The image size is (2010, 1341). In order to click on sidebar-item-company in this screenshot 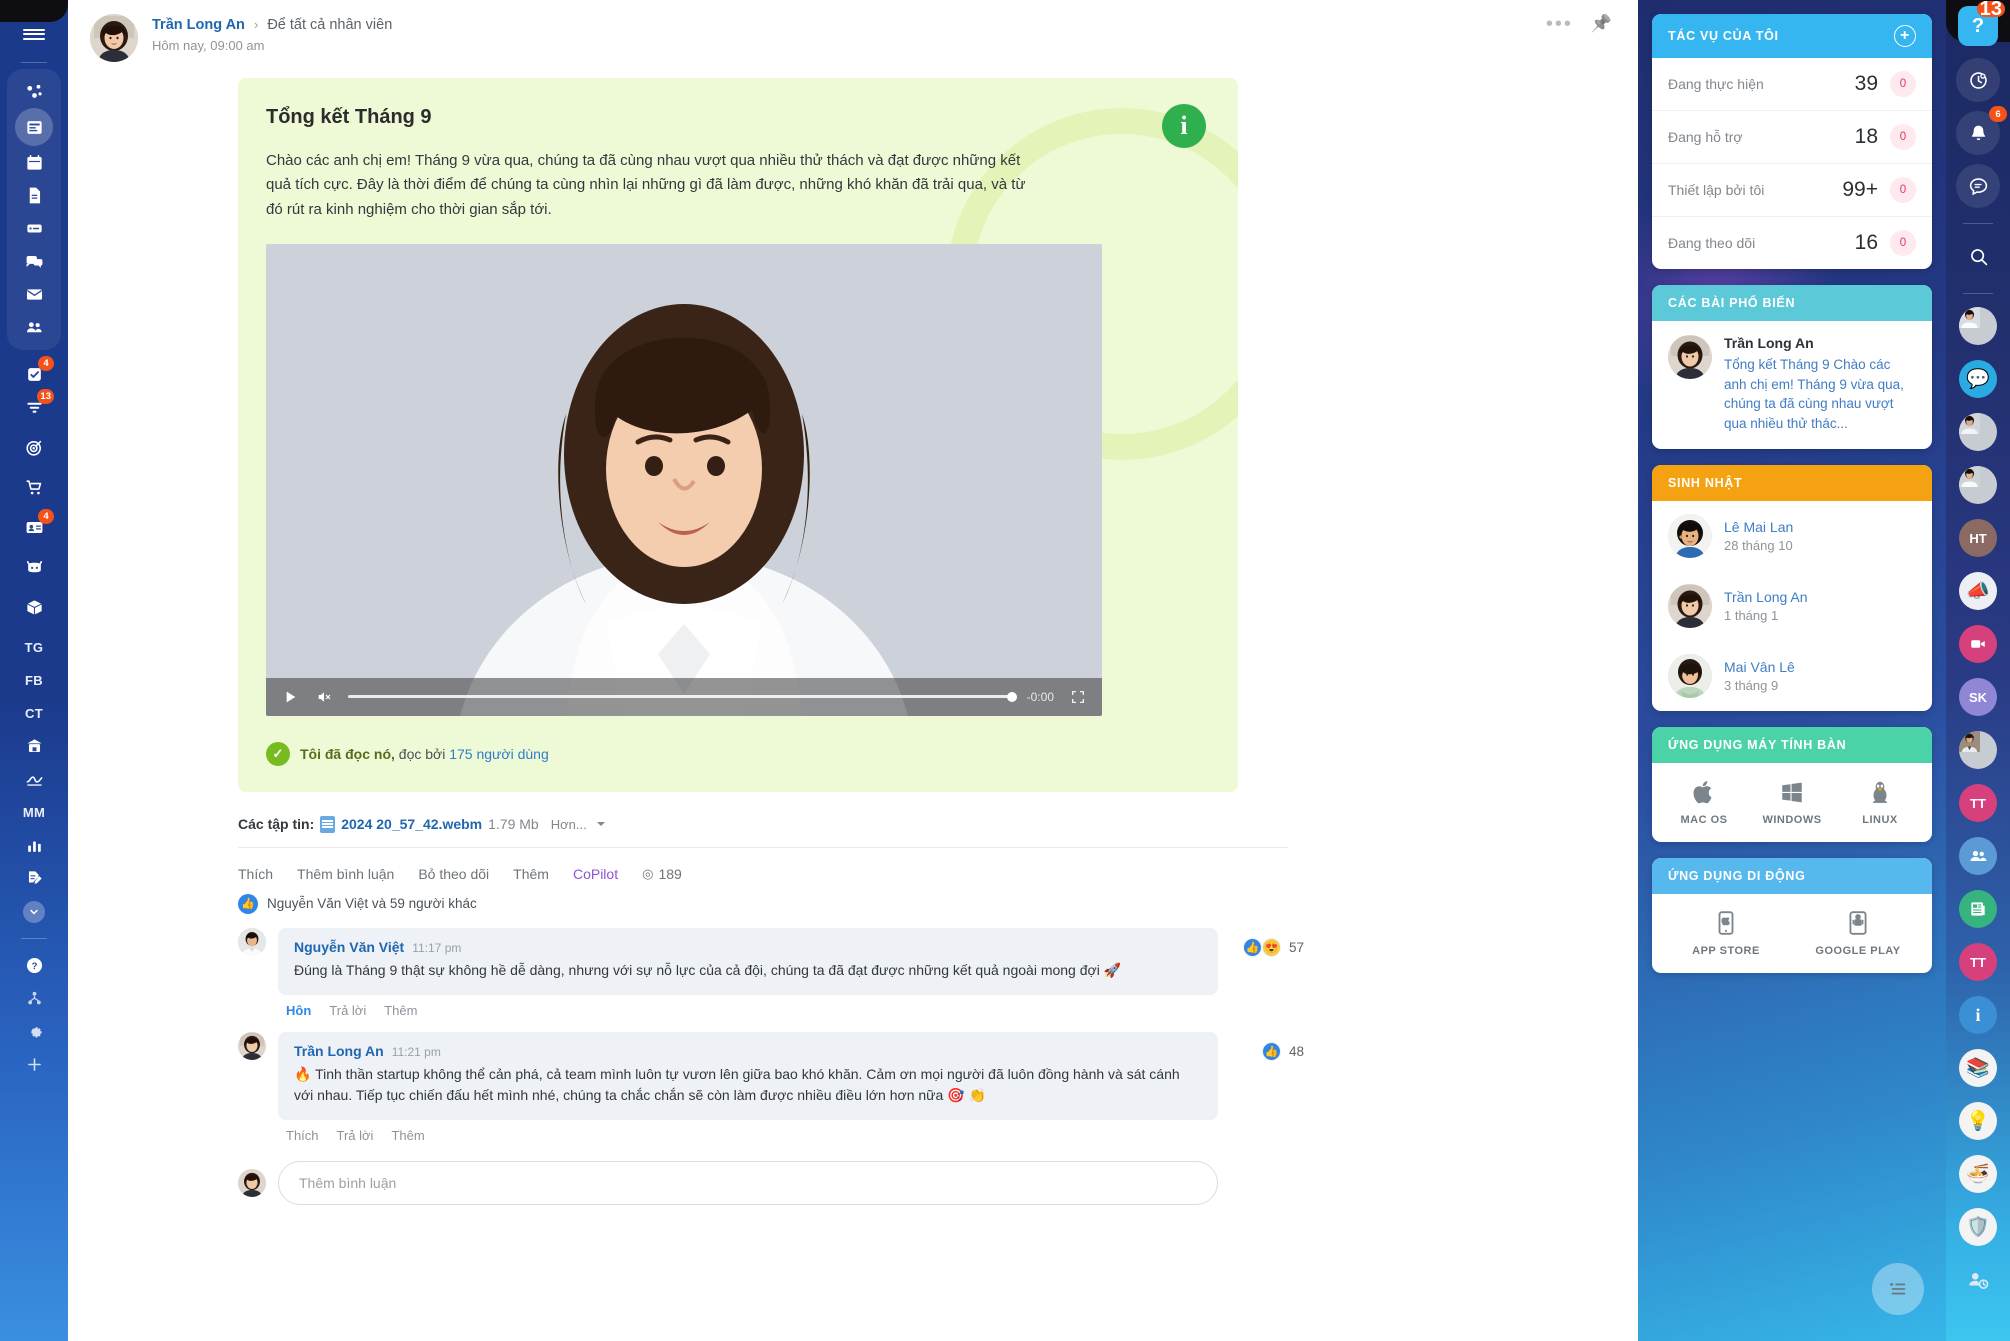, I will do `click(34, 746)`.